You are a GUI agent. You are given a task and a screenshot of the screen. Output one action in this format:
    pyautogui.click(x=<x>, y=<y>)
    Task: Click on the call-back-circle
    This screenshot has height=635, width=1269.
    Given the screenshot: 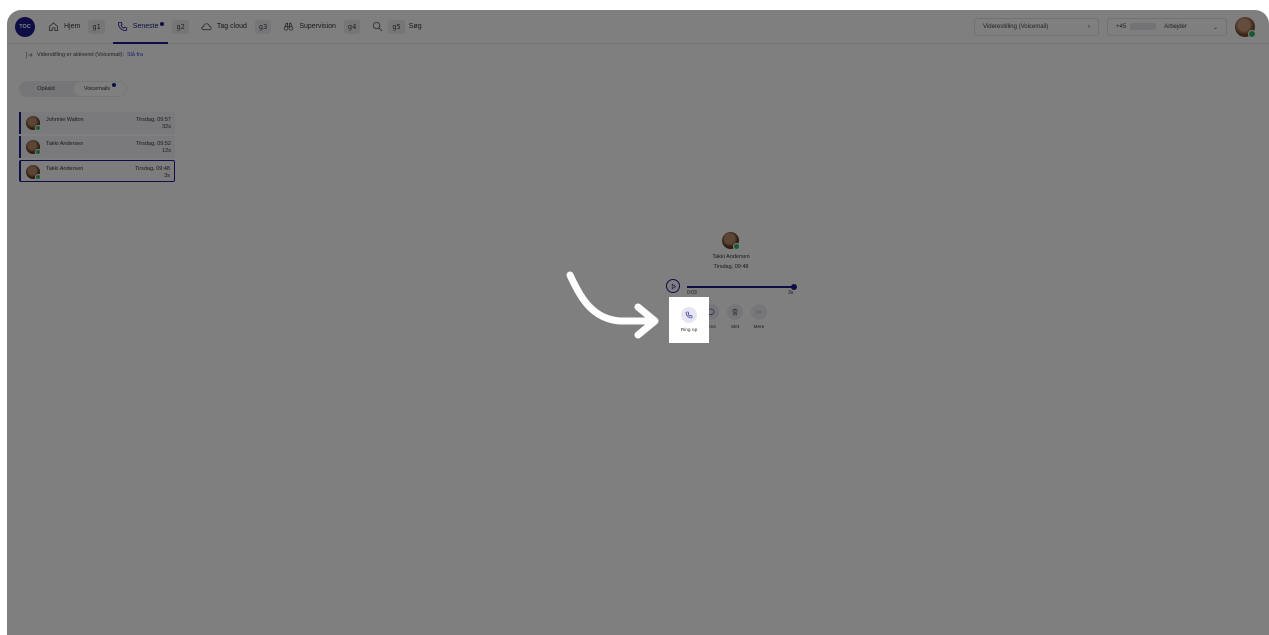 What is the action you would take?
    pyautogui.click(x=689, y=315)
    